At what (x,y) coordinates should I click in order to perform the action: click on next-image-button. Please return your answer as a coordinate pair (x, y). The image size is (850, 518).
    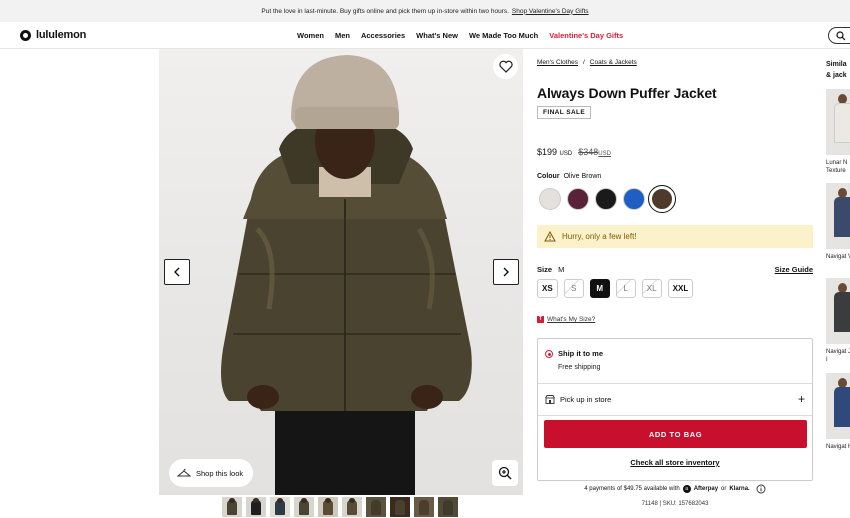
    Looking at the image, I should click on (506, 272).